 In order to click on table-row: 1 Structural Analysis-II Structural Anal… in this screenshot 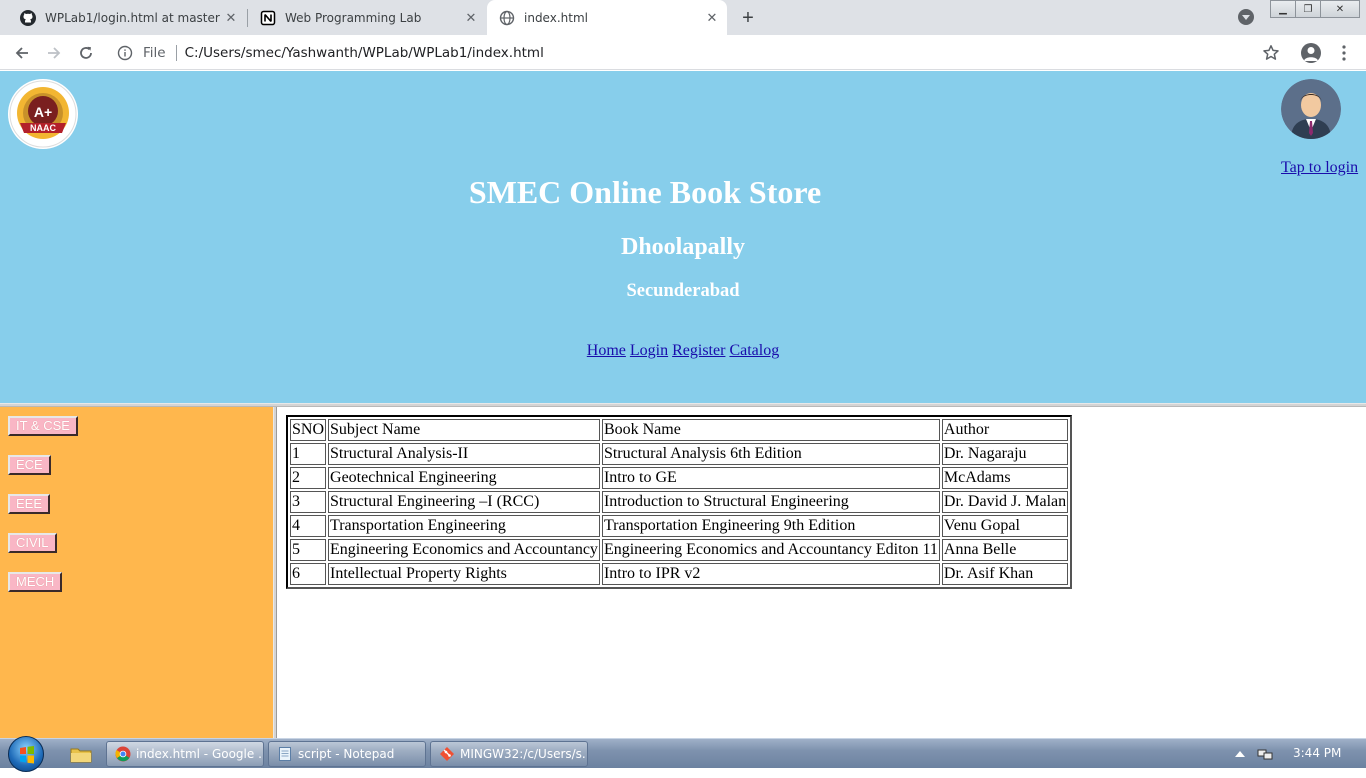, I will do `click(679, 454)`.